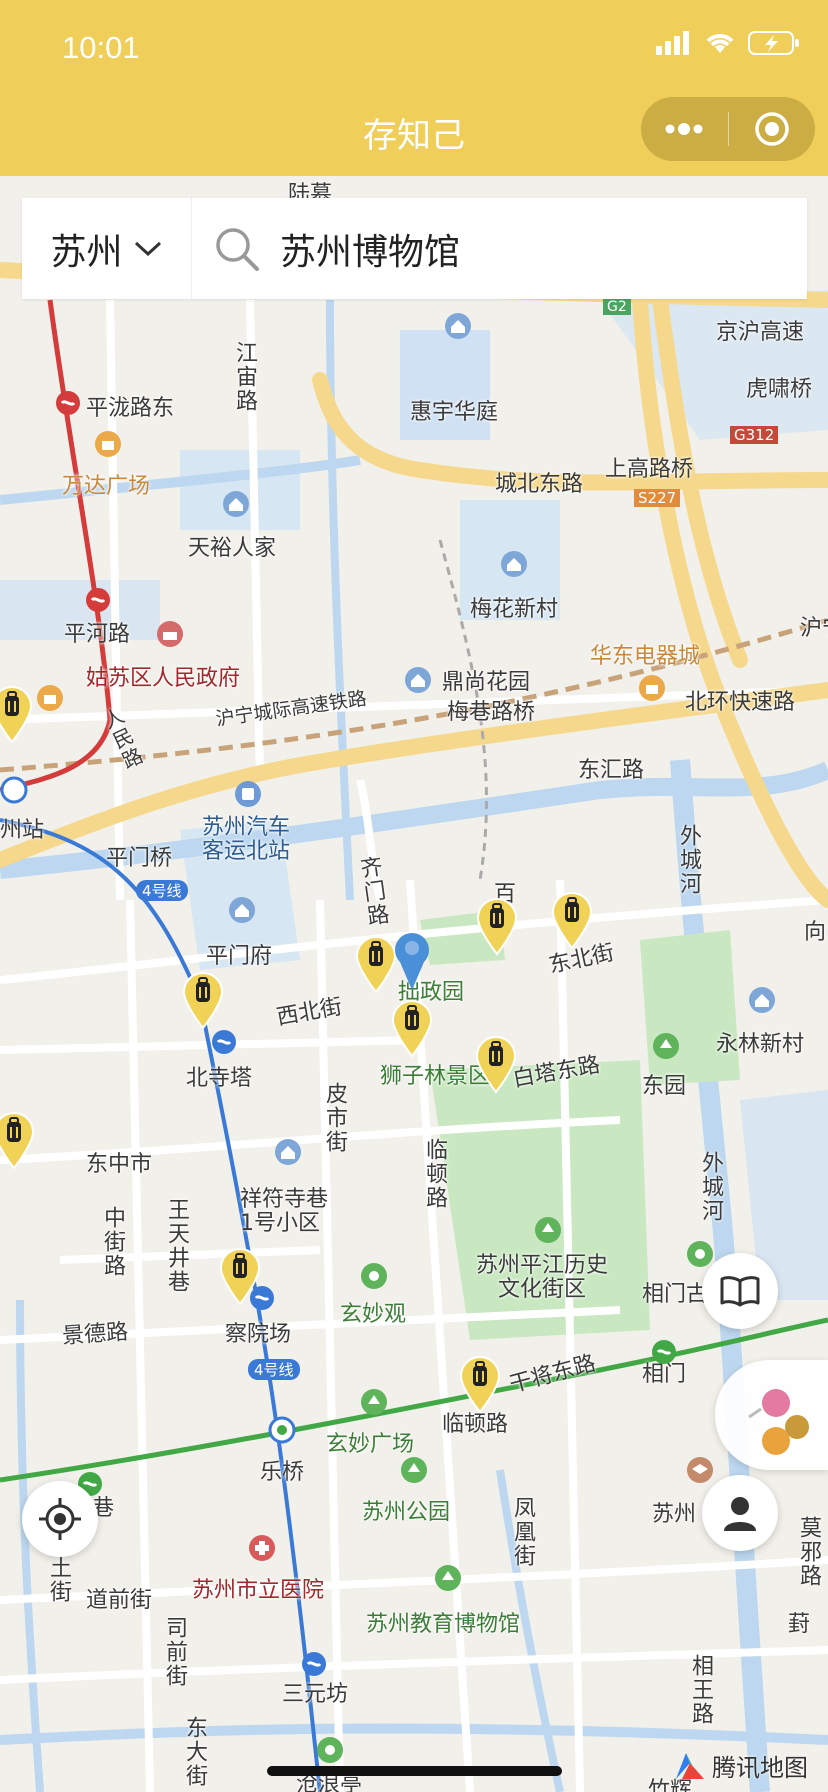 This screenshot has width=828, height=1792. What do you see at coordinates (539, 484) in the screenshot?
I see `map-label: 城北东路` at bounding box center [539, 484].